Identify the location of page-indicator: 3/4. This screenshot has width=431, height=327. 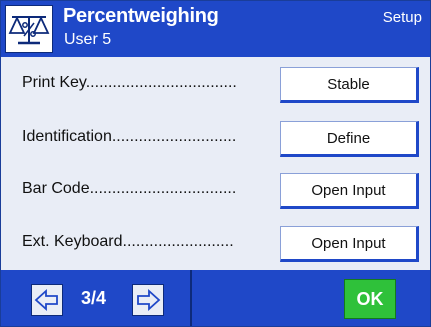
(94, 298).